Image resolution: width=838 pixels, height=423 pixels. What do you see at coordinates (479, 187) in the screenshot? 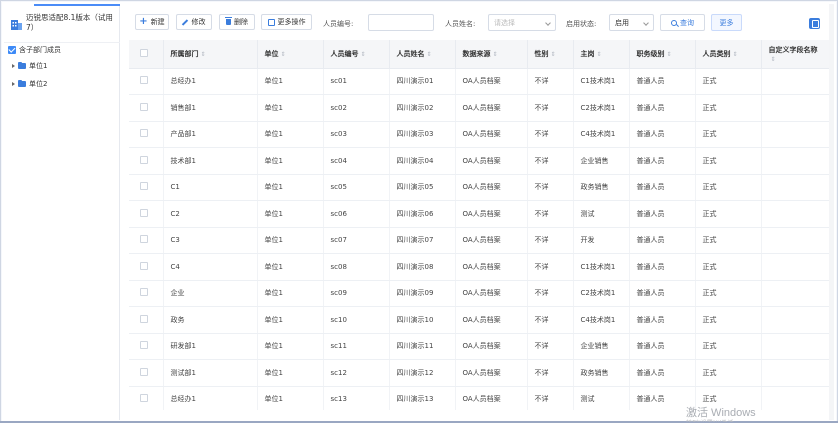
I see `table-row: C1 单位1 sc05 四川演示05 OA人员档案 不详 政务销售 普通人员 正式` at bounding box center [479, 187].